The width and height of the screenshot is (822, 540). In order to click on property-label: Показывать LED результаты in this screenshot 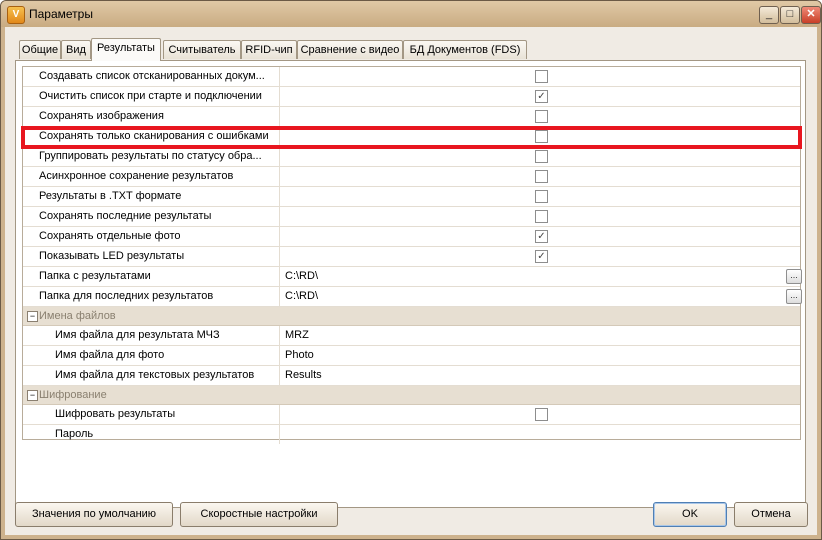, I will do `click(159, 256)`.